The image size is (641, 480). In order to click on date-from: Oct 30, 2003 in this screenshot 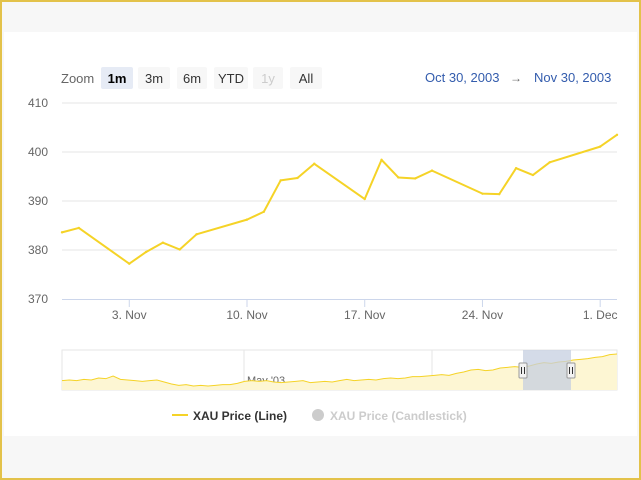, I will do `click(462, 77)`.